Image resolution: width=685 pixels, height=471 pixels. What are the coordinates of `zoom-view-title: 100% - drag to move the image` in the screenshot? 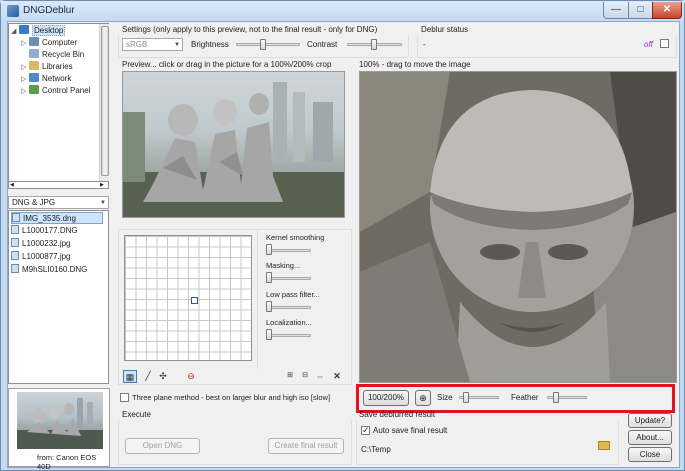 It's located at (415, 64).